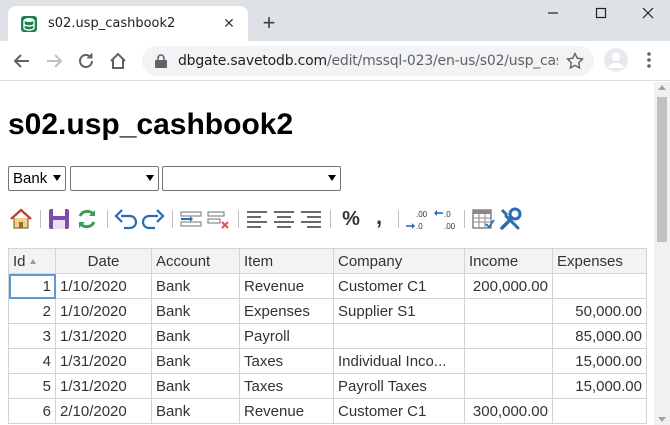  I want to click on new-tab-icon: +, so click(269, 23).